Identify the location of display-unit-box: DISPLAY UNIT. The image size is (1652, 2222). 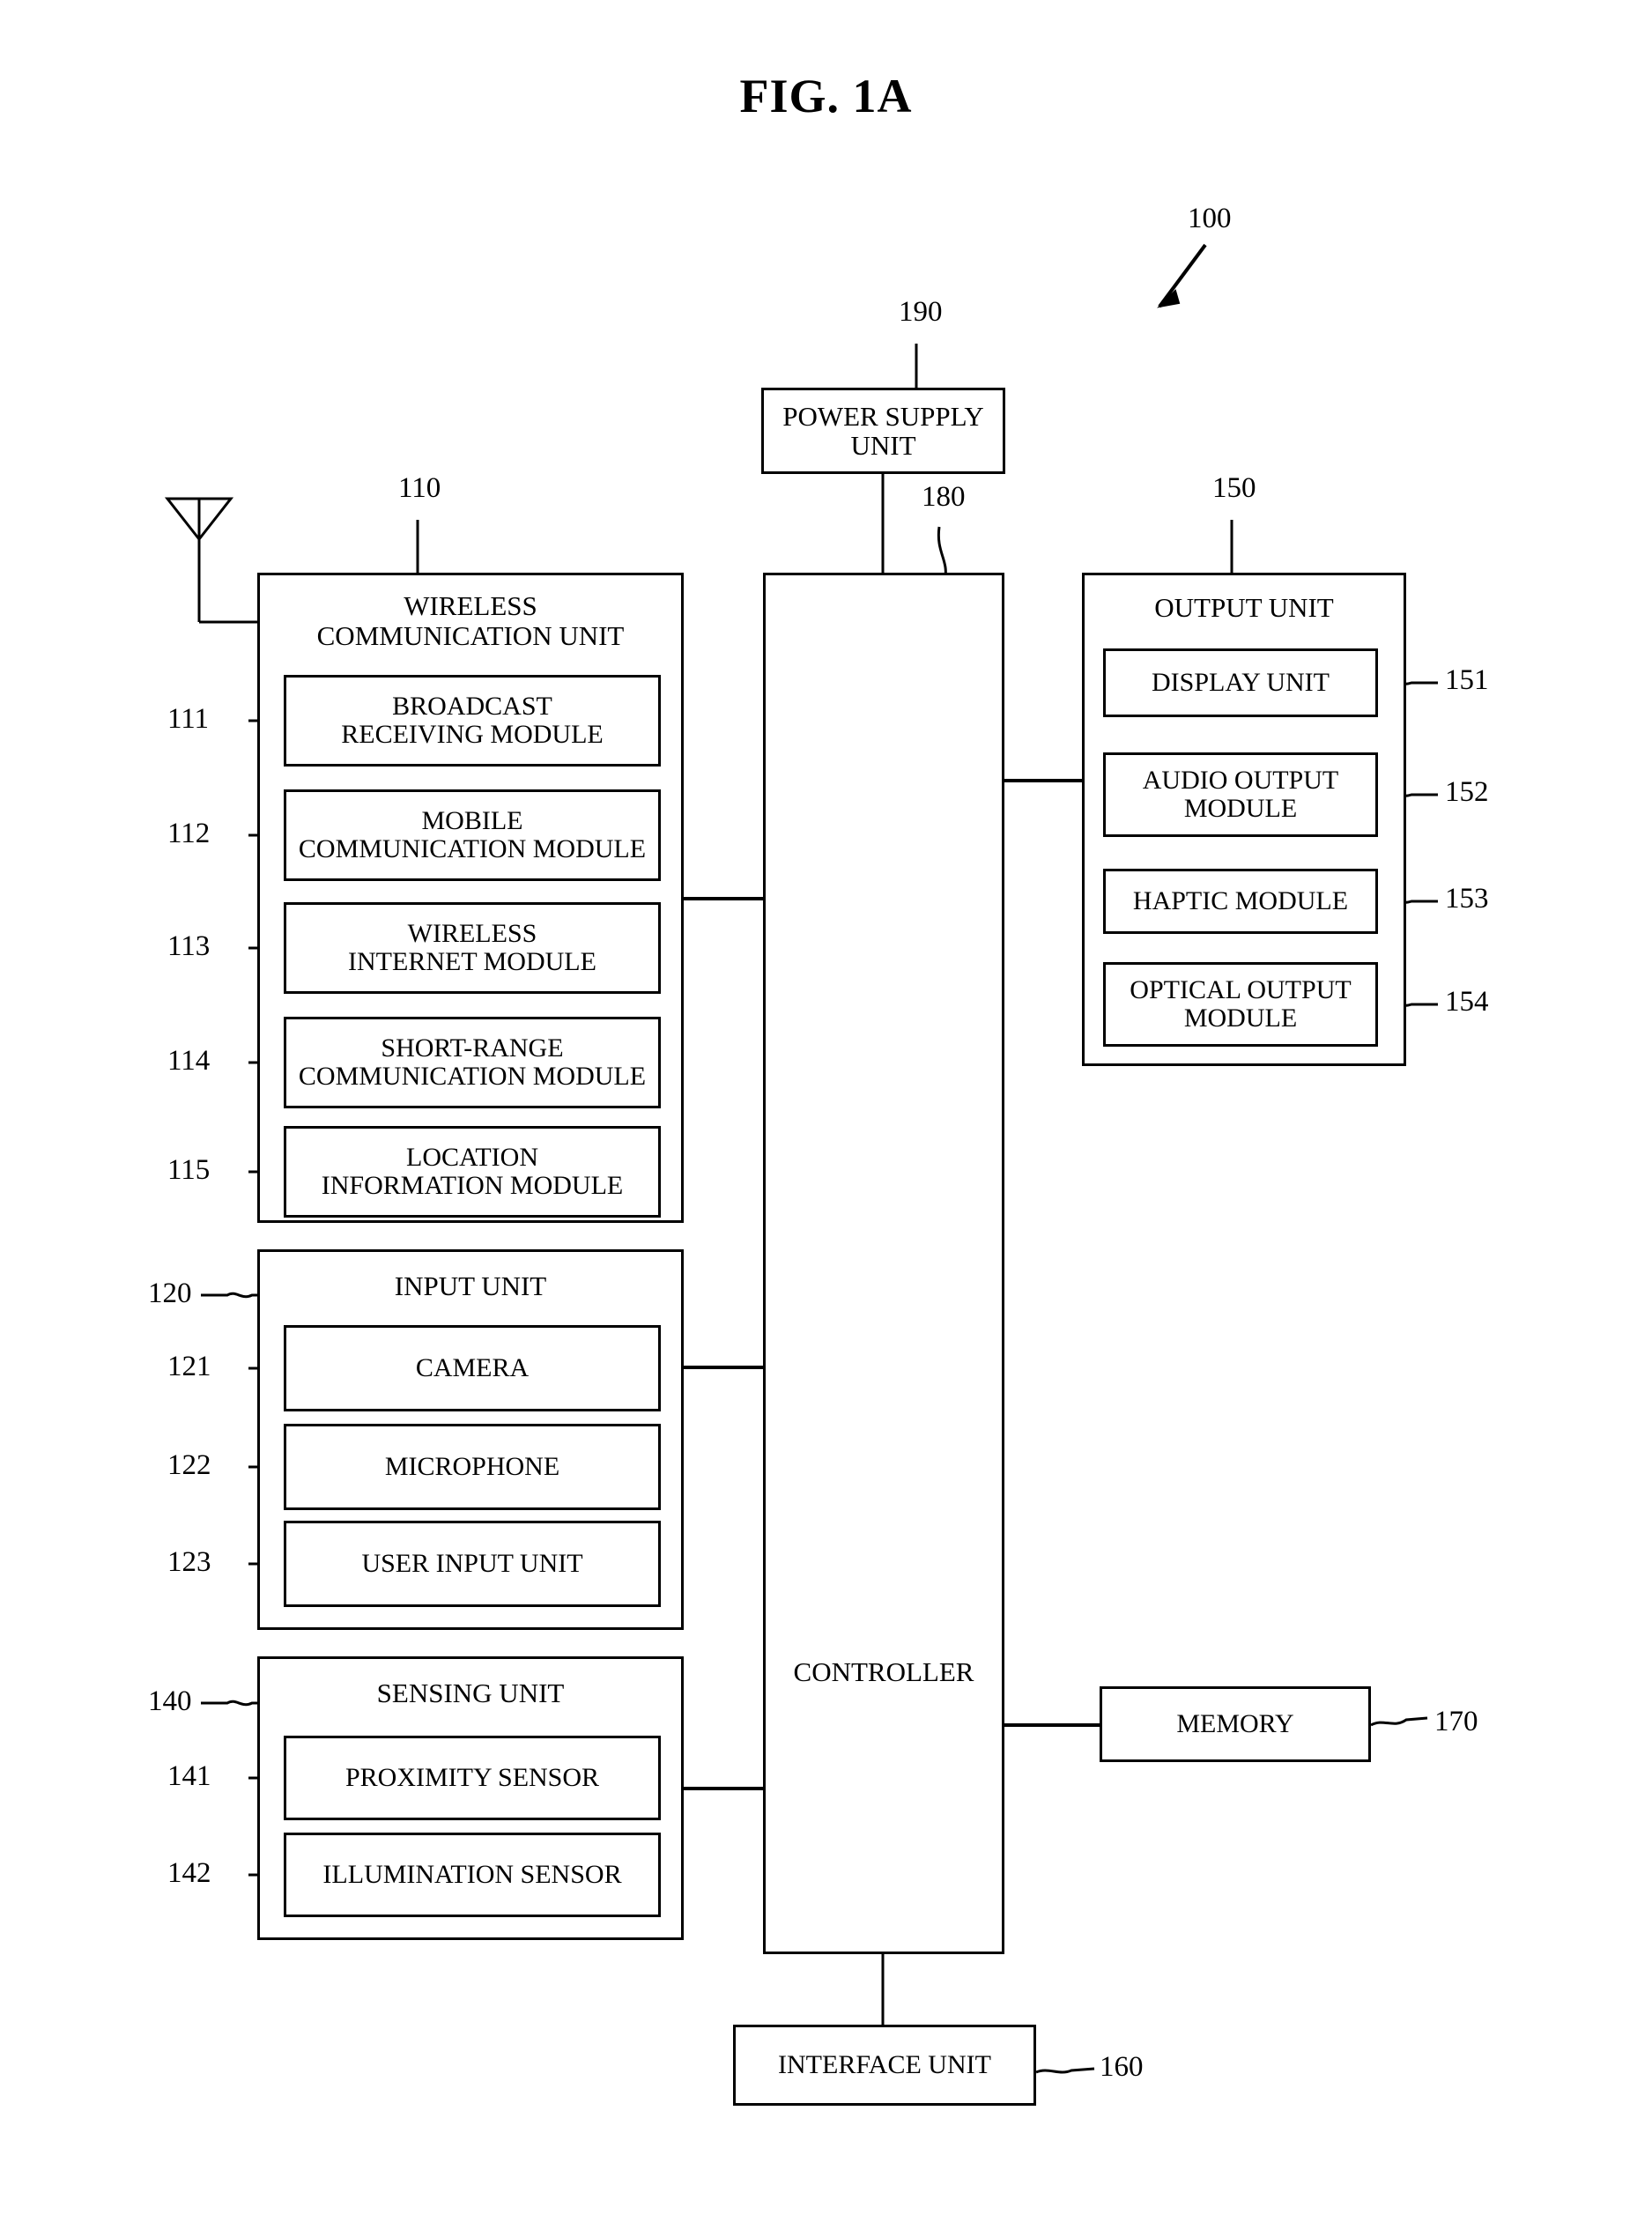
(1240, 682).